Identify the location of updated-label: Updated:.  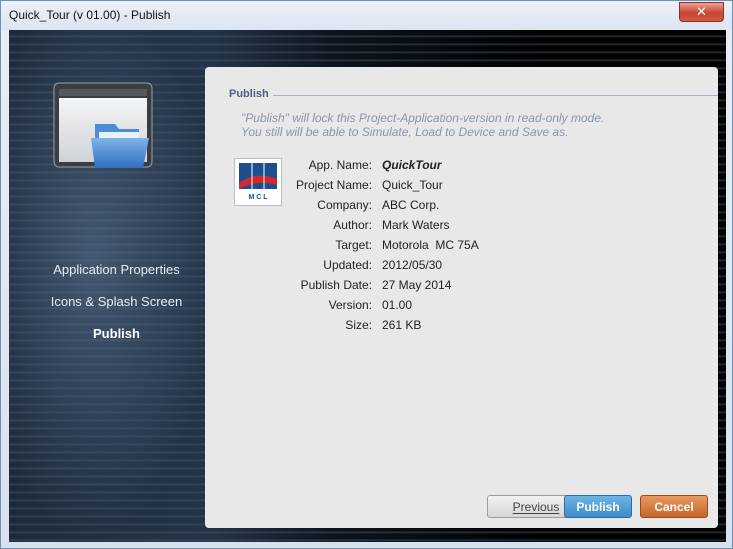
(347, 265).